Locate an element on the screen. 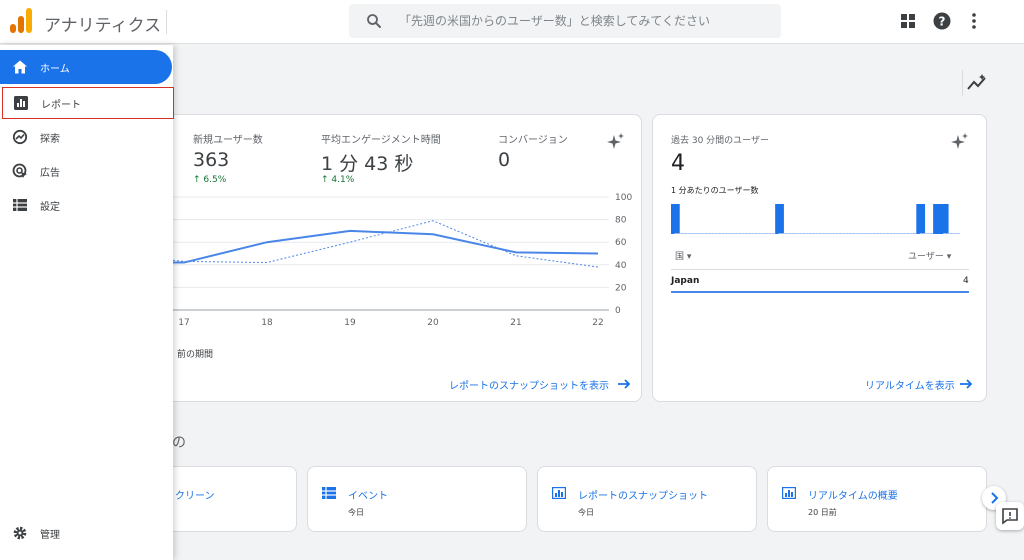 This screenshot has width=1024, height=560. analytics-logo is located at coordinates (22, 21).